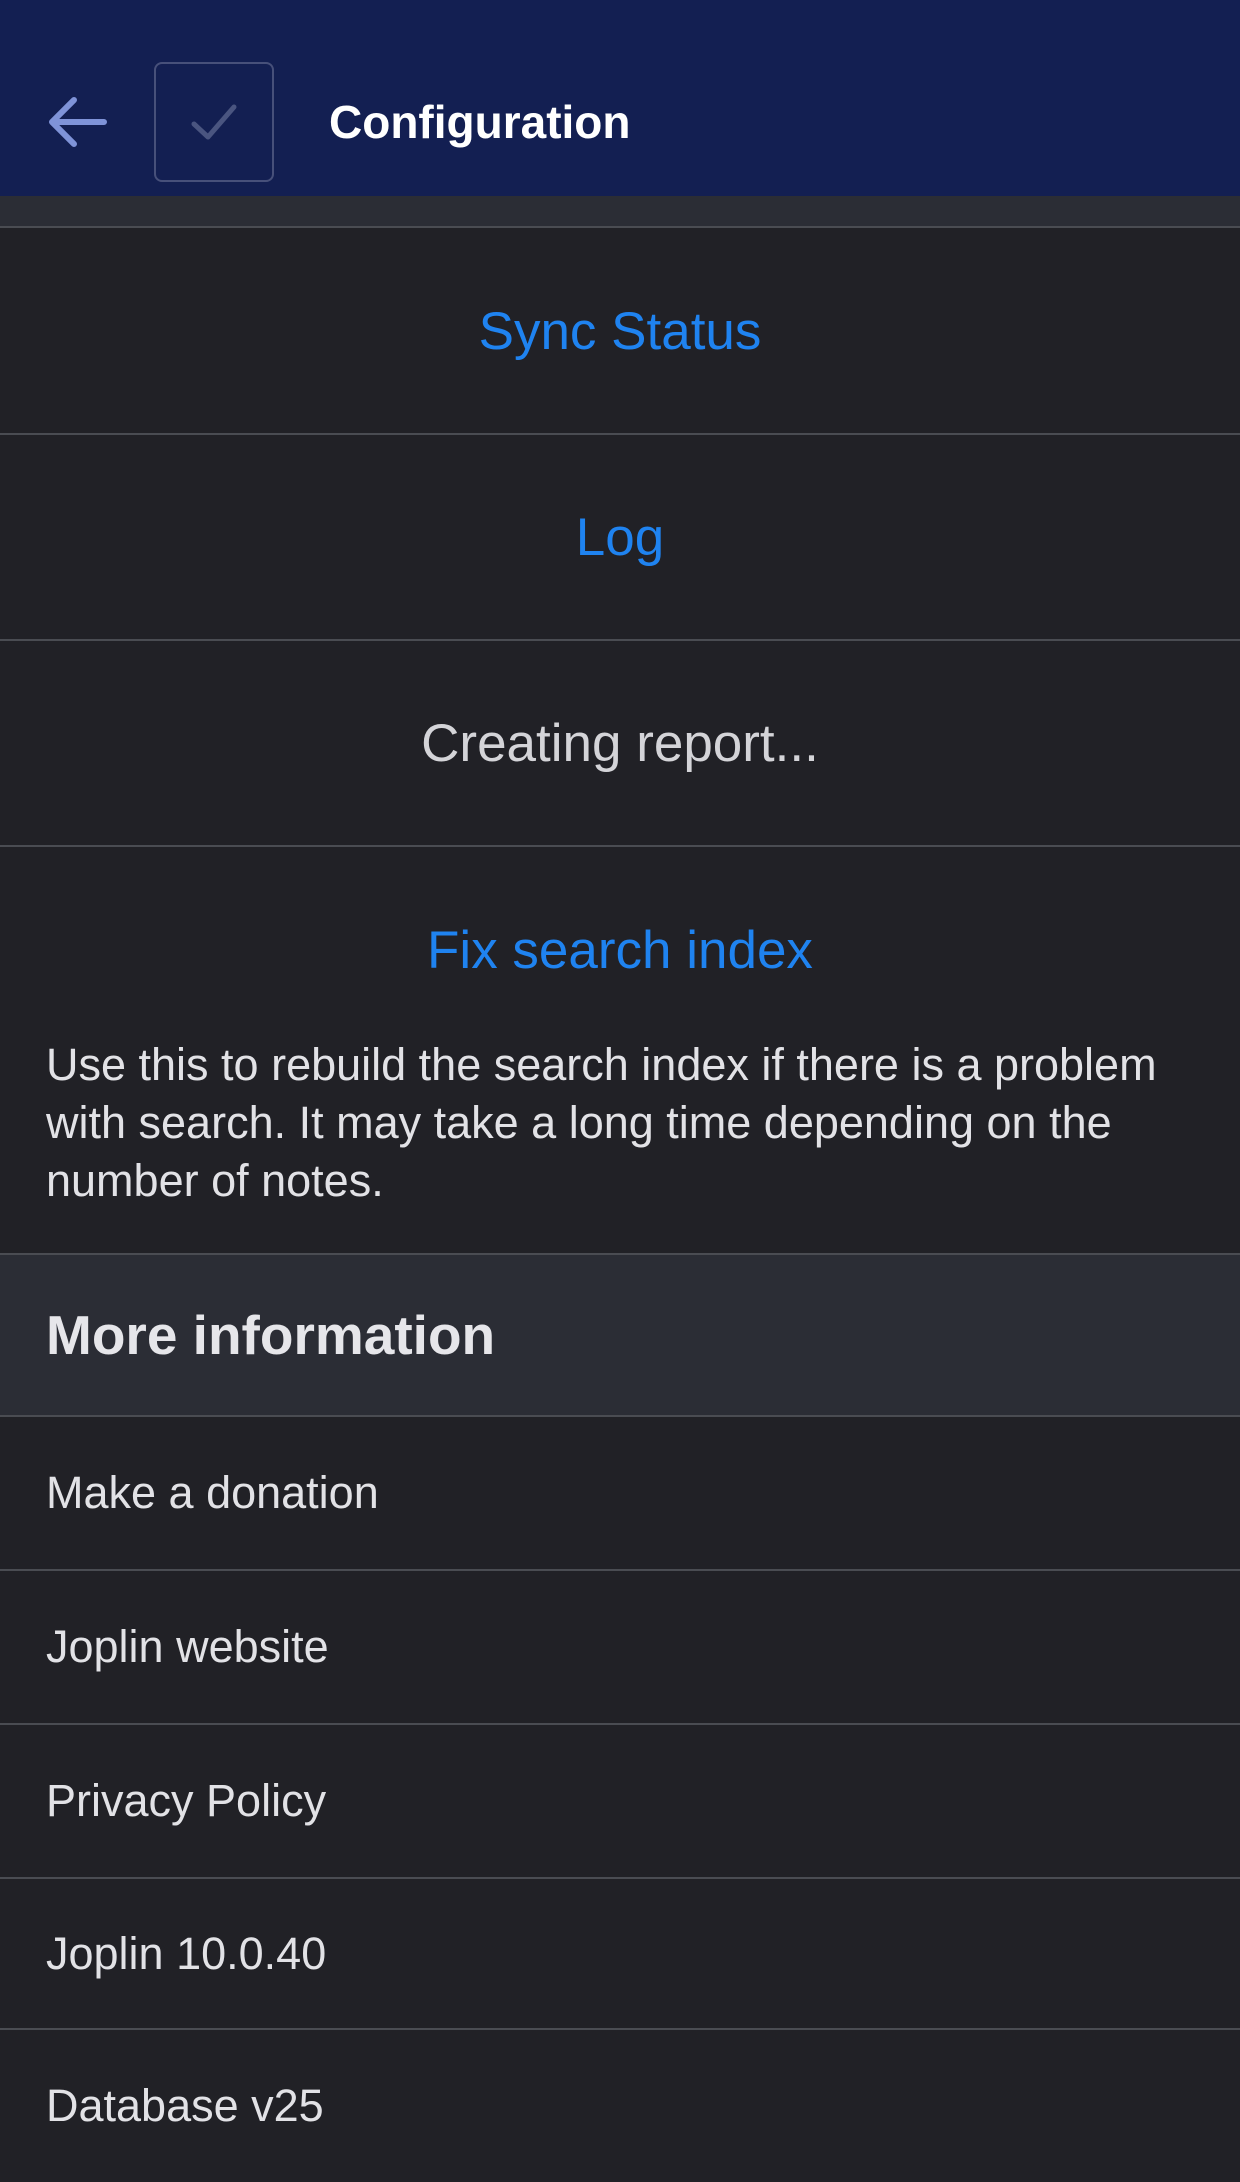 This screenshot has height=2182, width=1240. I want to click on checkmark-icon, so click(214, 122).